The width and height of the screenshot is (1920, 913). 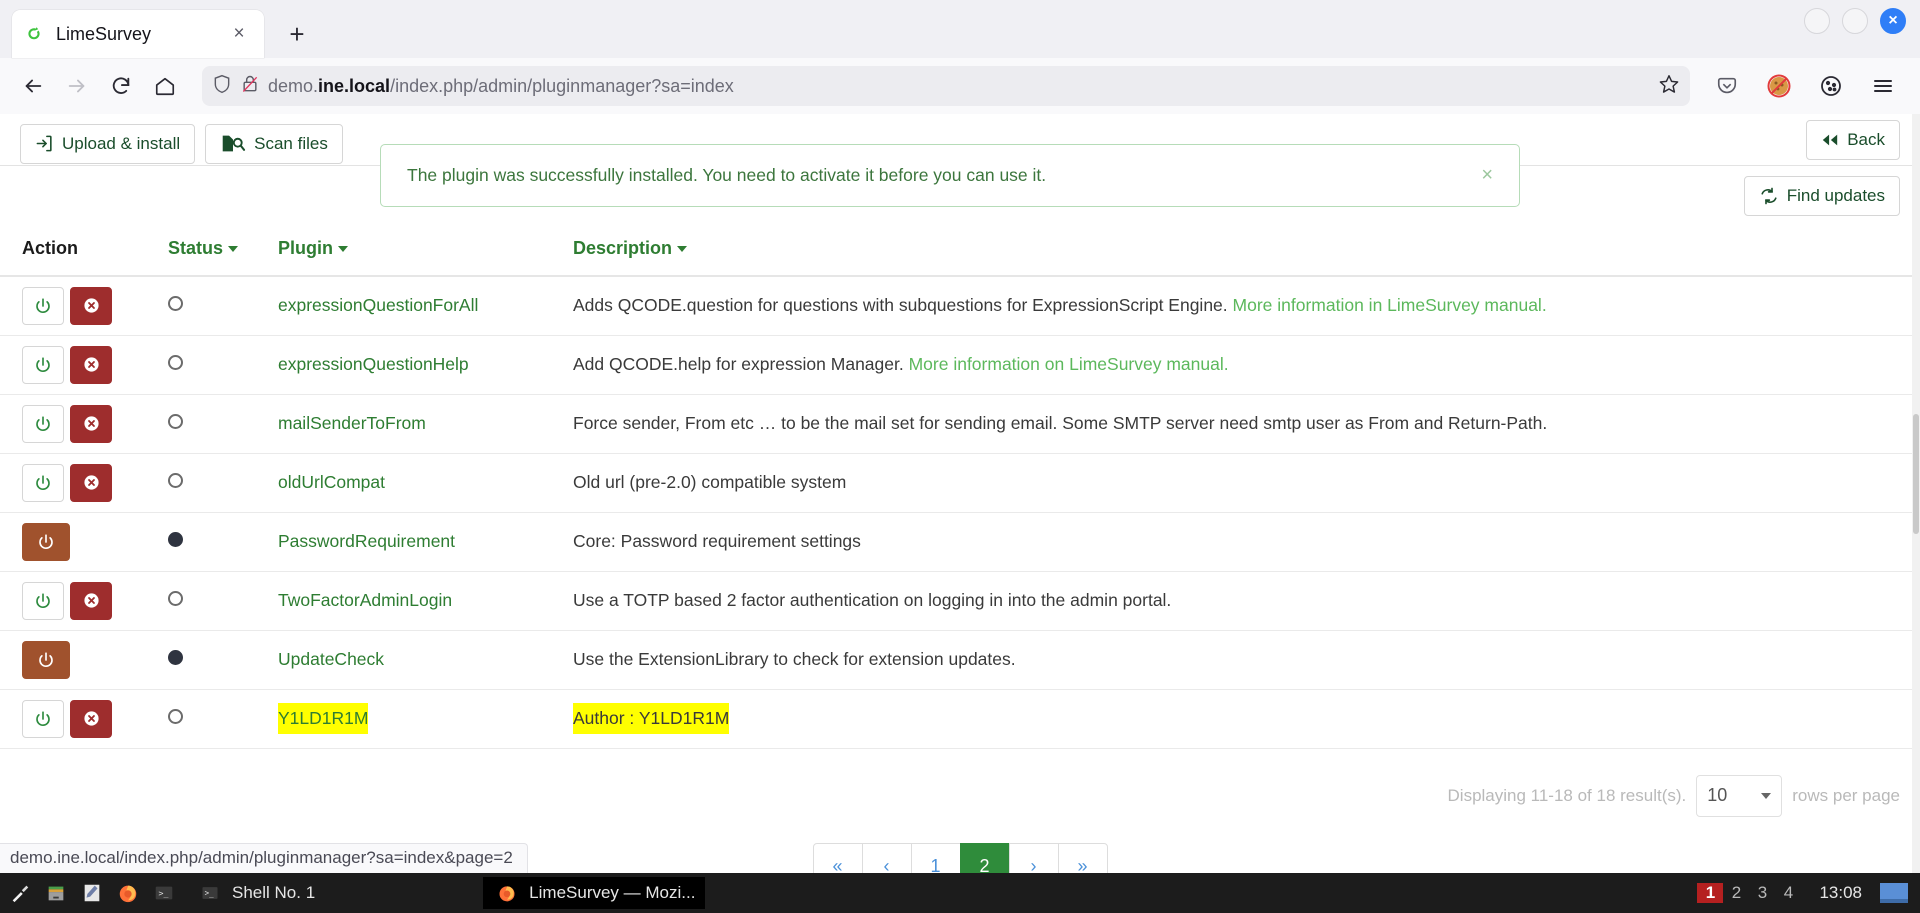 I want to click on plugin-name-link: UpdateCheck, so click(x=331, y=659).